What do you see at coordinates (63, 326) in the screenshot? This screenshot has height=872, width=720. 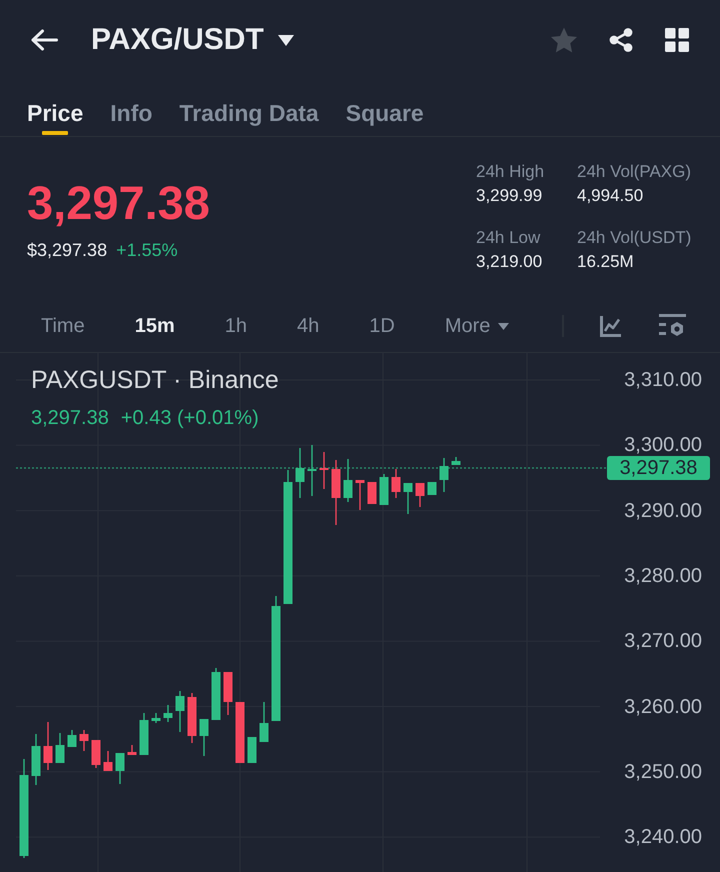 I see `interval-tab: Time` at bounding box center [63, 326].